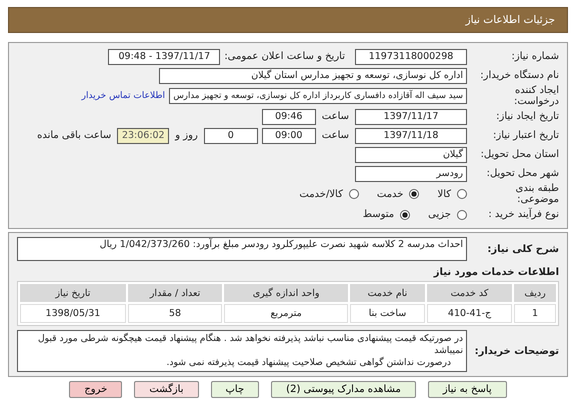 The height and width of the screenshot is (407, 576). I want to click on field-label: شهر محل تحویل:, so click(522, 173).